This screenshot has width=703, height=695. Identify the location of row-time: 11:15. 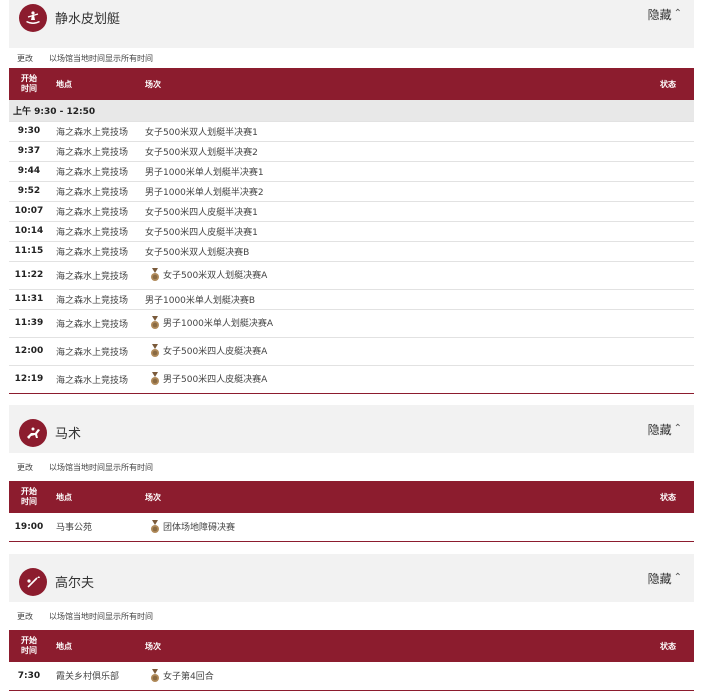
(29, 251).